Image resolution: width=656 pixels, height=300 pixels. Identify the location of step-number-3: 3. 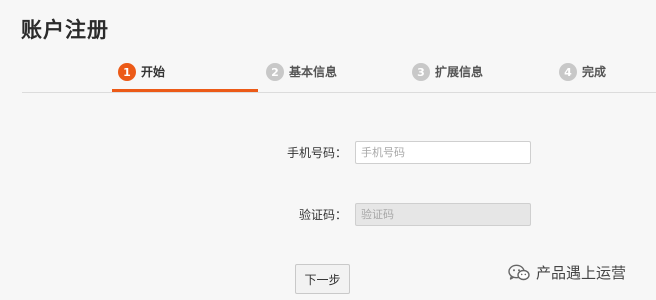
(421, 72).